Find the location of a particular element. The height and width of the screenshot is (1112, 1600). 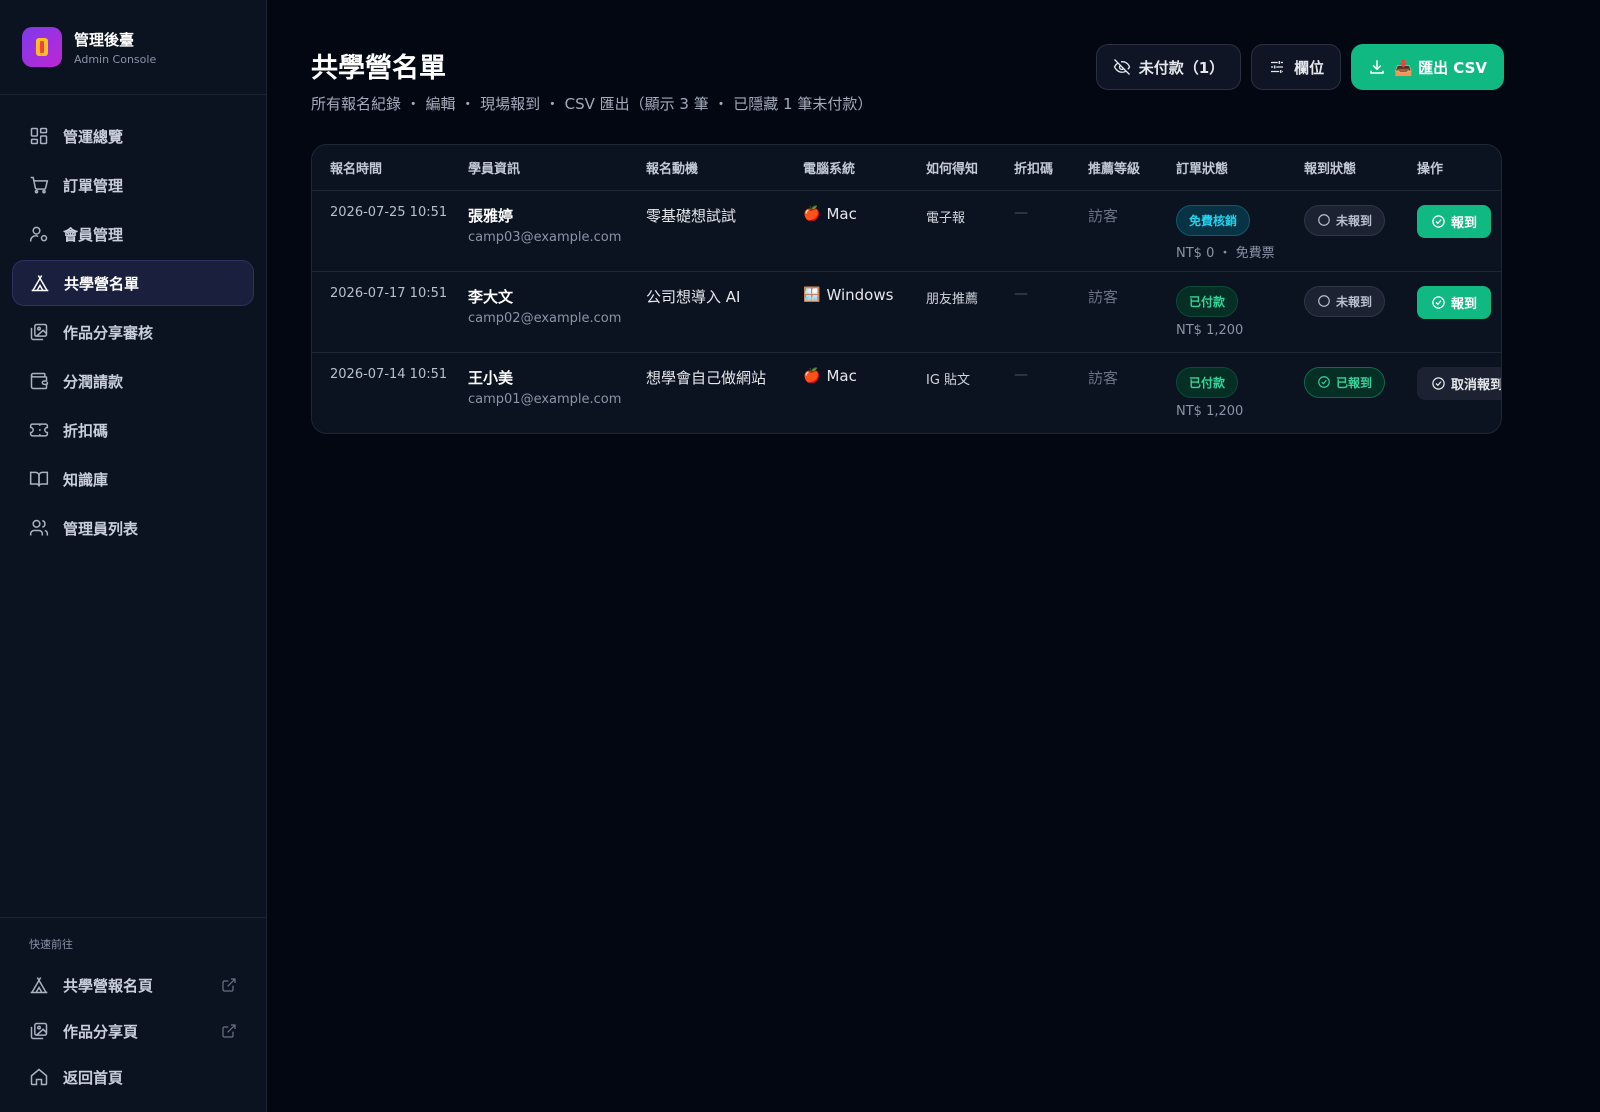

sidebar-item-label: 分潤請款 is located at coordinates (93, 381).